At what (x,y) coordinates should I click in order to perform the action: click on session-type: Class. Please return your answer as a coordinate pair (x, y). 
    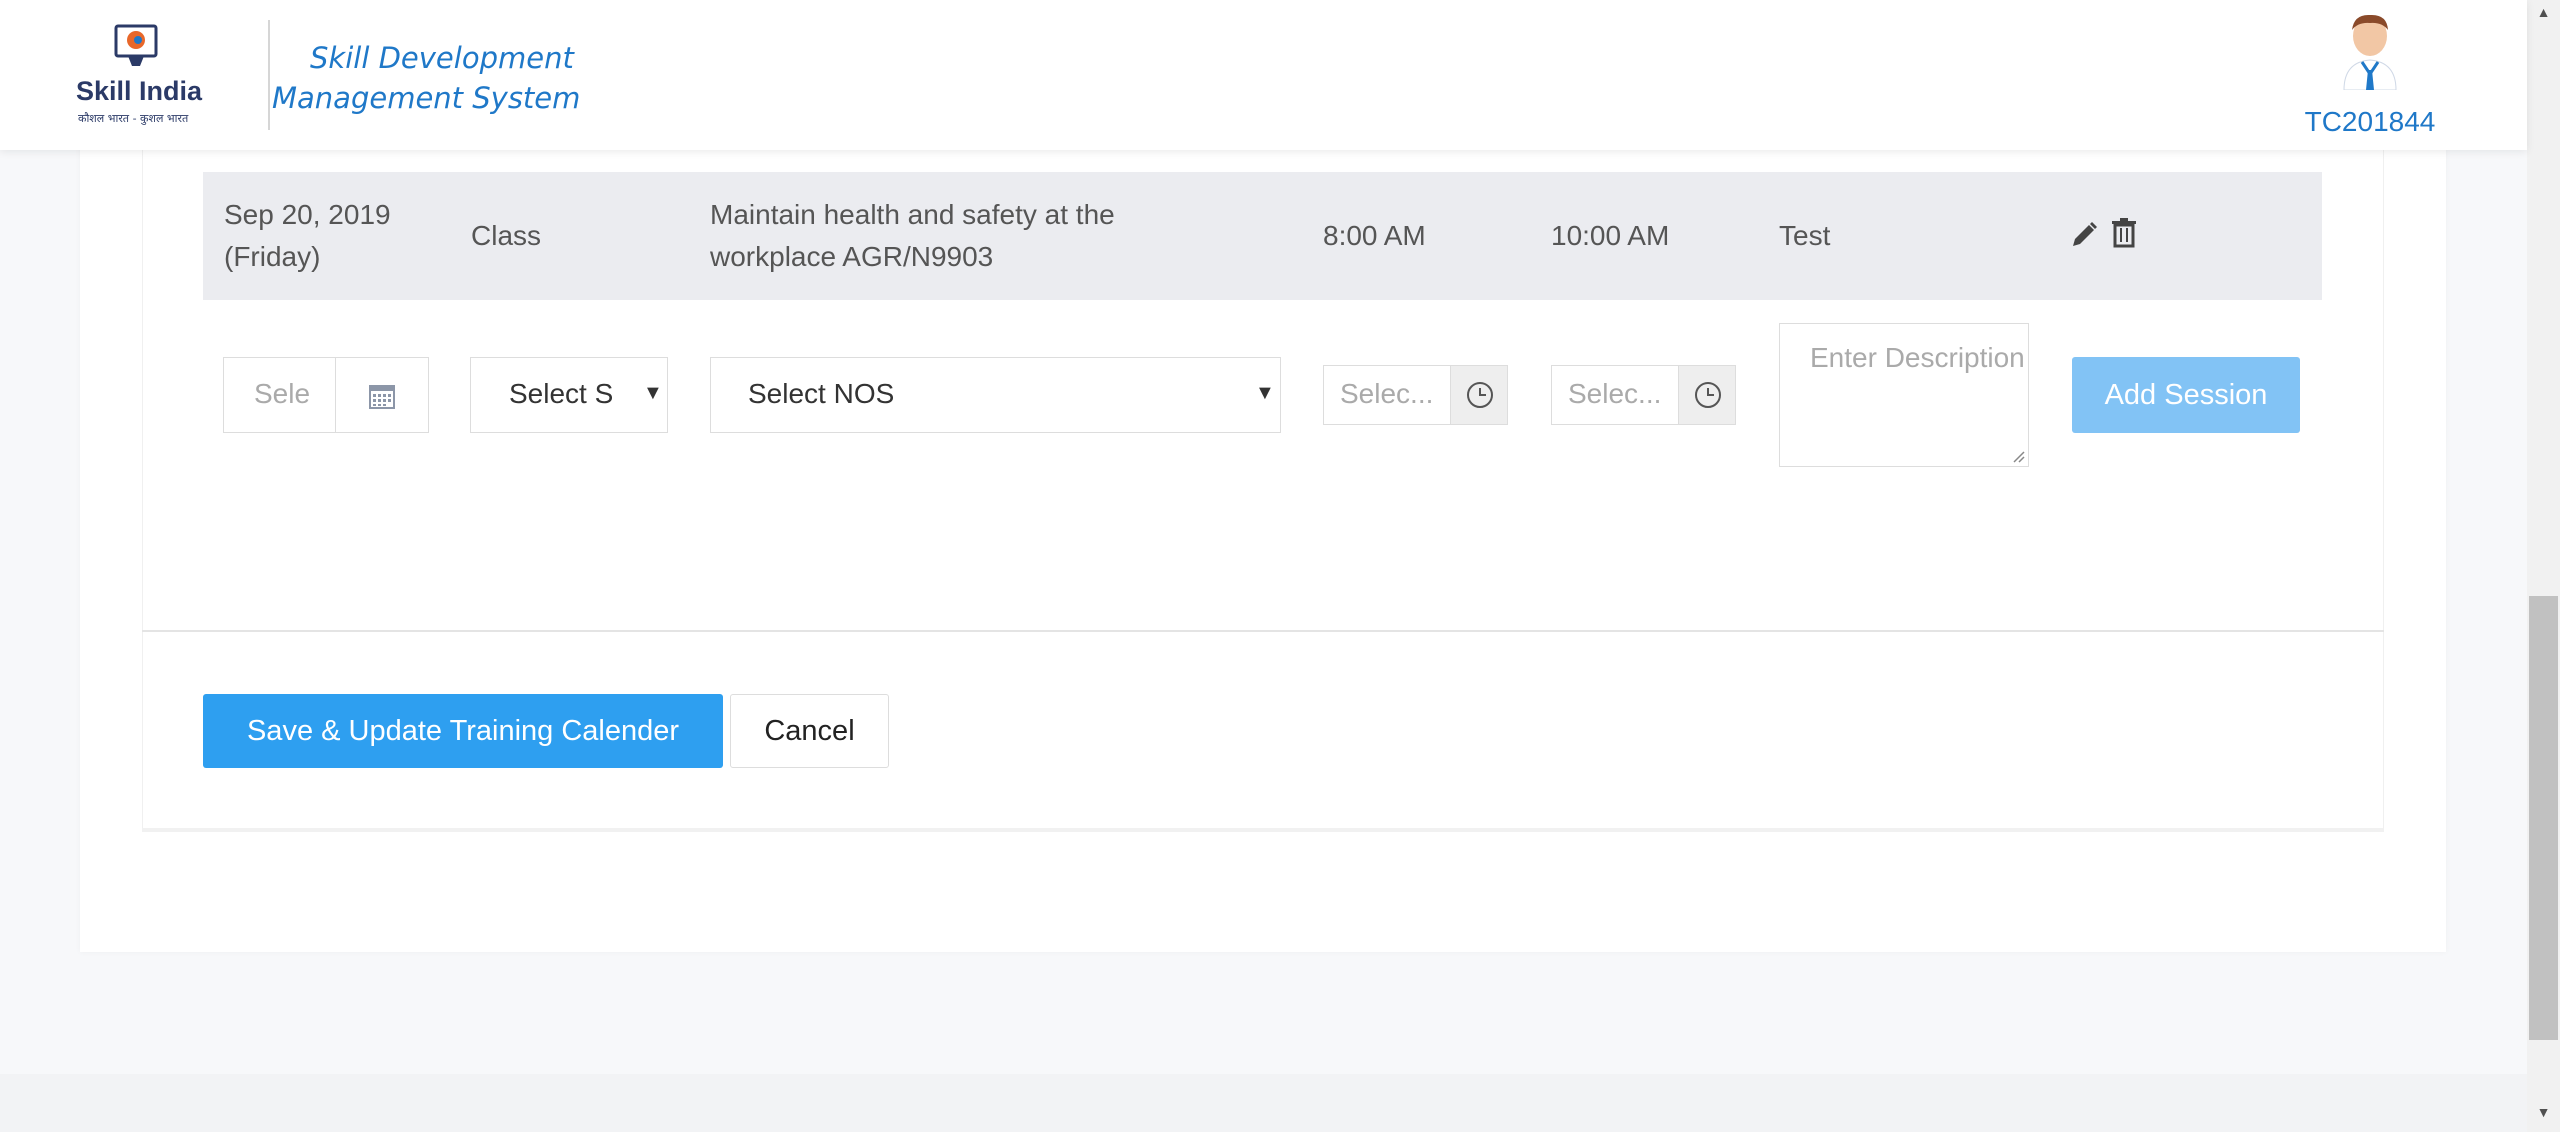
    Looking at the image, I should click on (506, 235).